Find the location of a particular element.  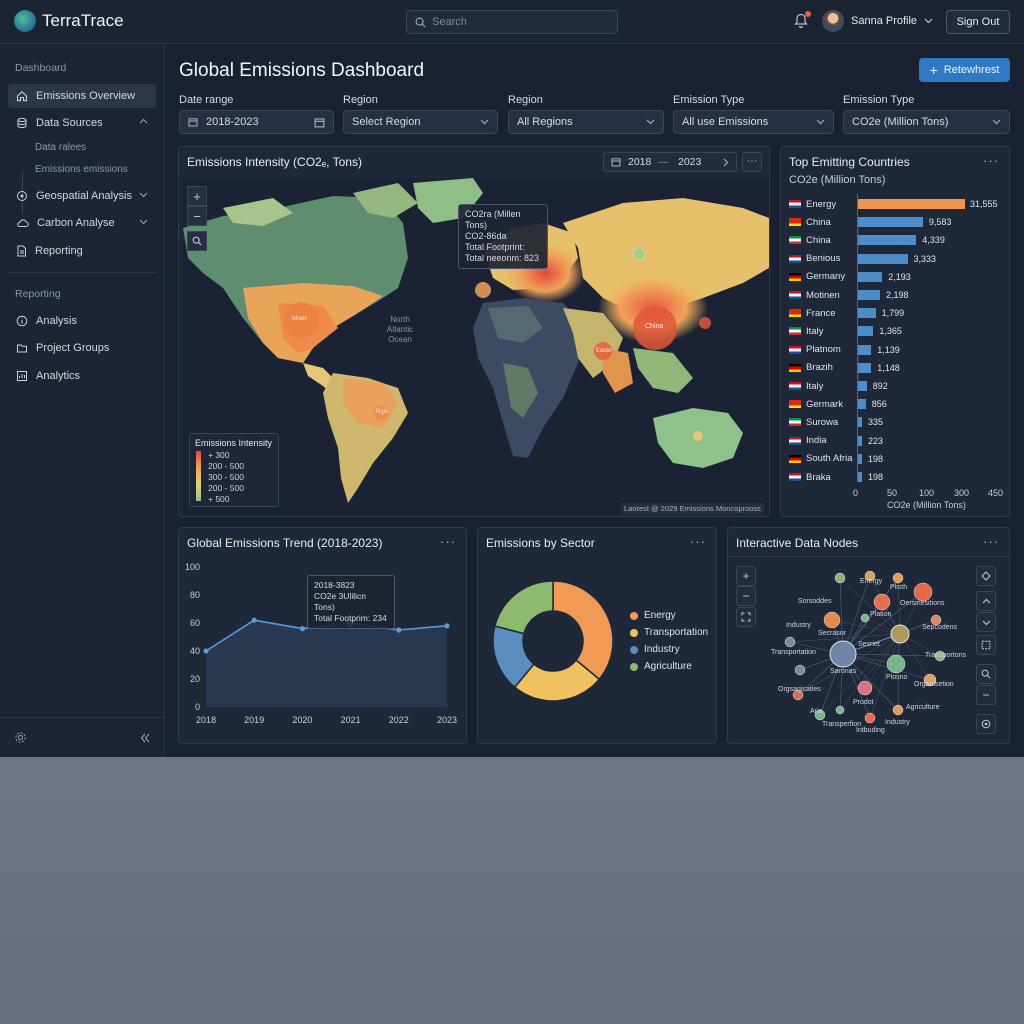

map-more-button: ··· is located at coordinates (752, 162).